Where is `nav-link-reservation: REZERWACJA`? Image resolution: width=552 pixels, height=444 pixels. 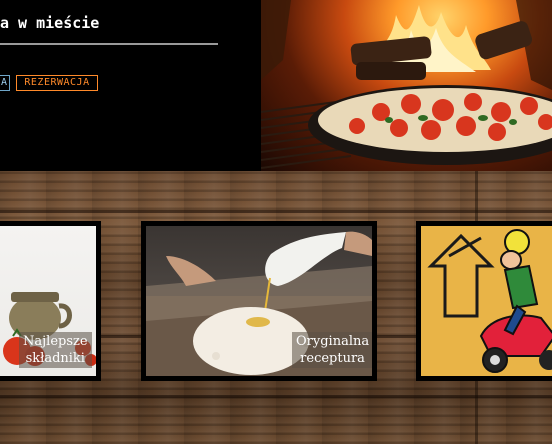 nav-link-reservation: REZERWACJA is located at coordinates (57, 83).